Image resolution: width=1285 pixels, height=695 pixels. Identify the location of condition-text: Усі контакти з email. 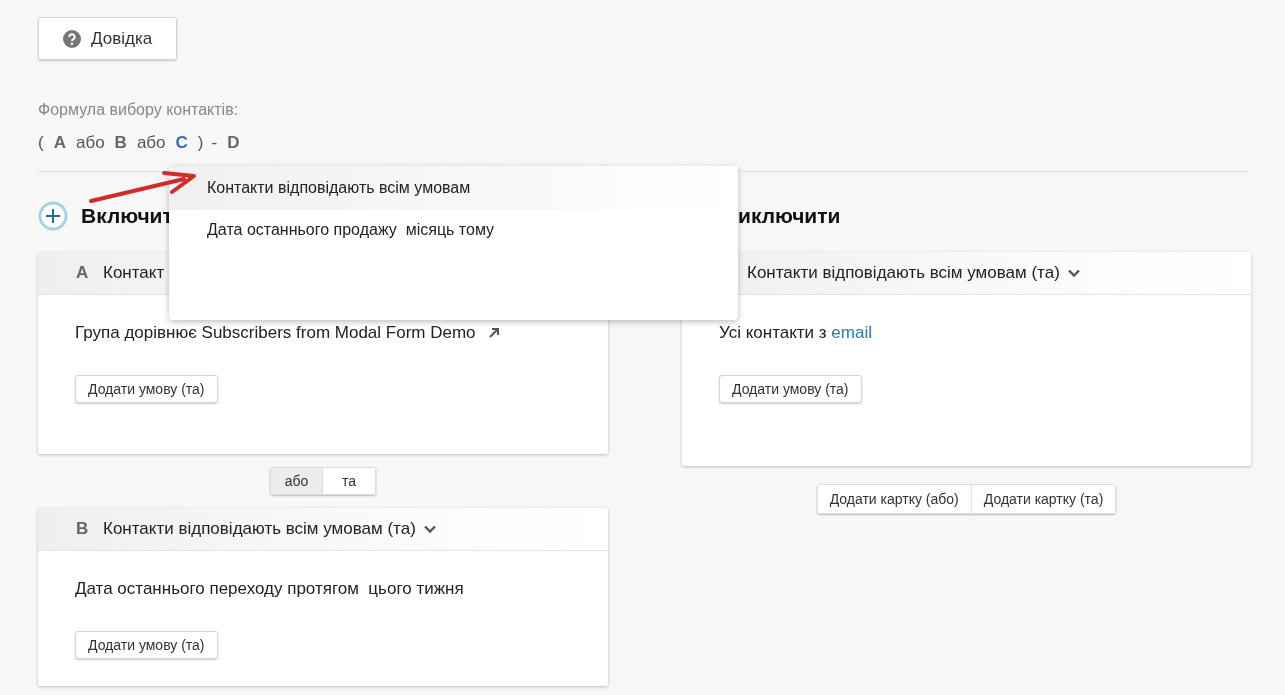
(795, 333).